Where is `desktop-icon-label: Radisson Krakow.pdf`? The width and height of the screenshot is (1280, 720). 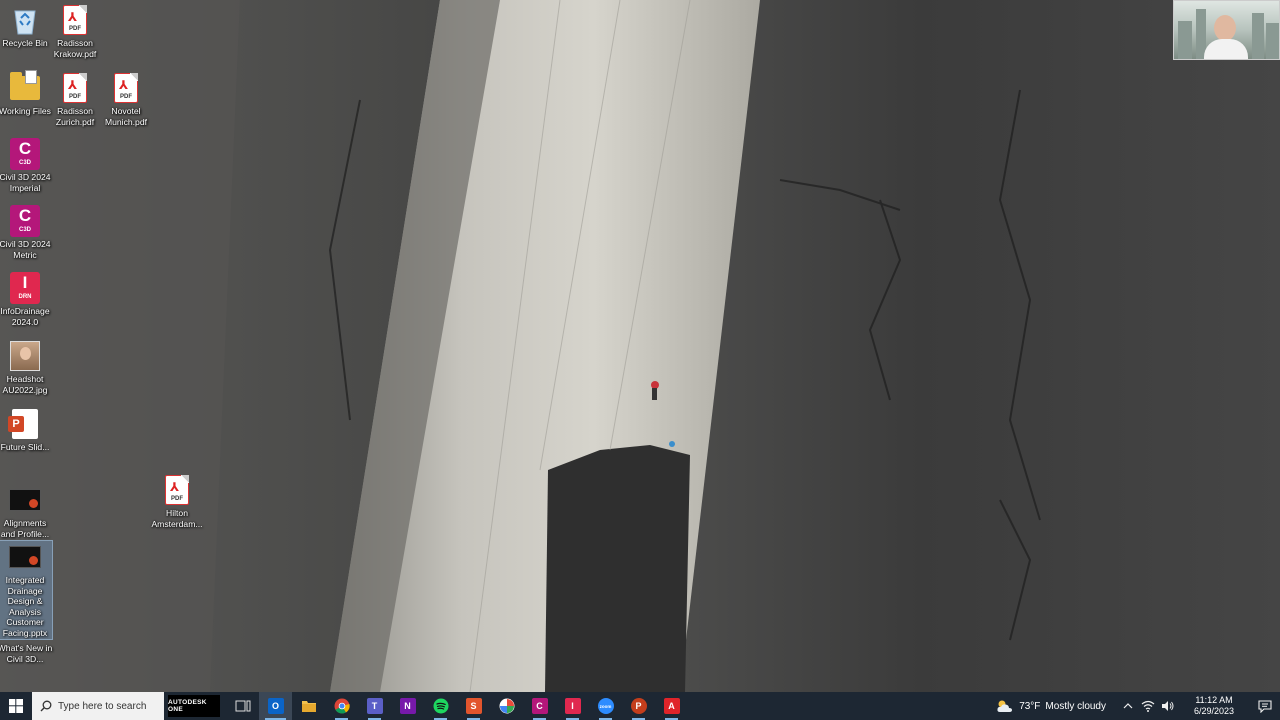 desktop-icon-label: Radisson Krakow.pdf is located at coordinates (75, 48).